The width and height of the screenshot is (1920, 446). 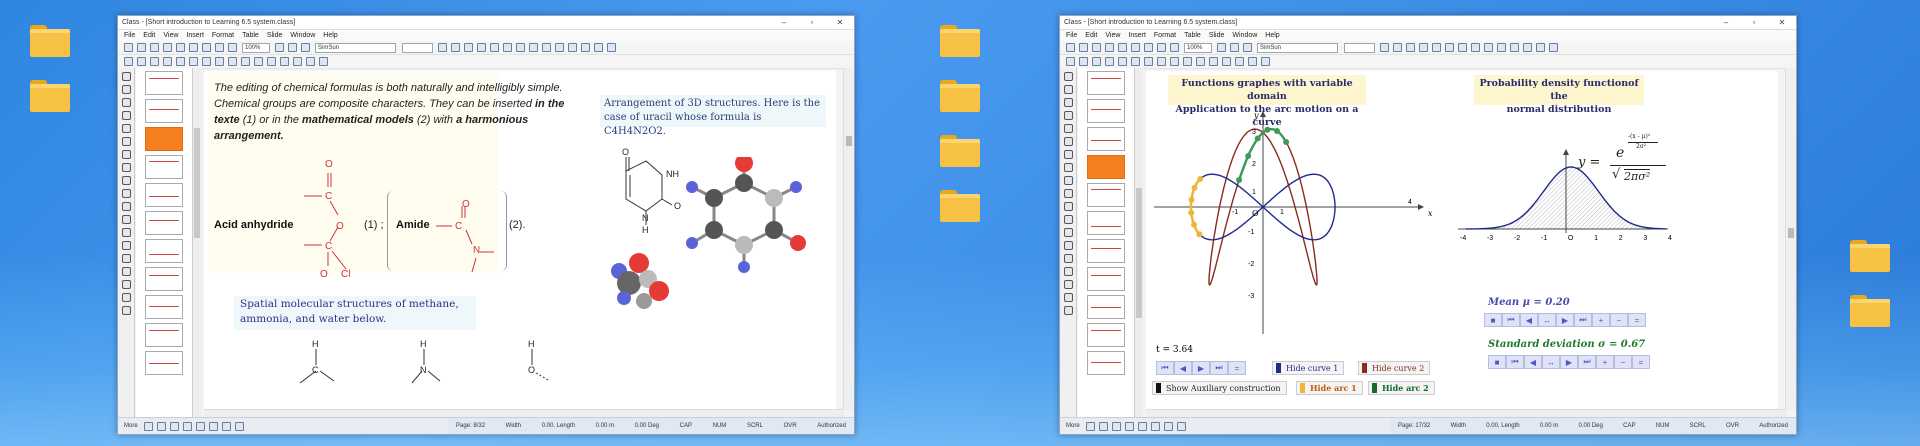 What do you see at coordinates (1168, 426) in the screenshot?
I see `image-icon` at bounding box center [1168, 426].